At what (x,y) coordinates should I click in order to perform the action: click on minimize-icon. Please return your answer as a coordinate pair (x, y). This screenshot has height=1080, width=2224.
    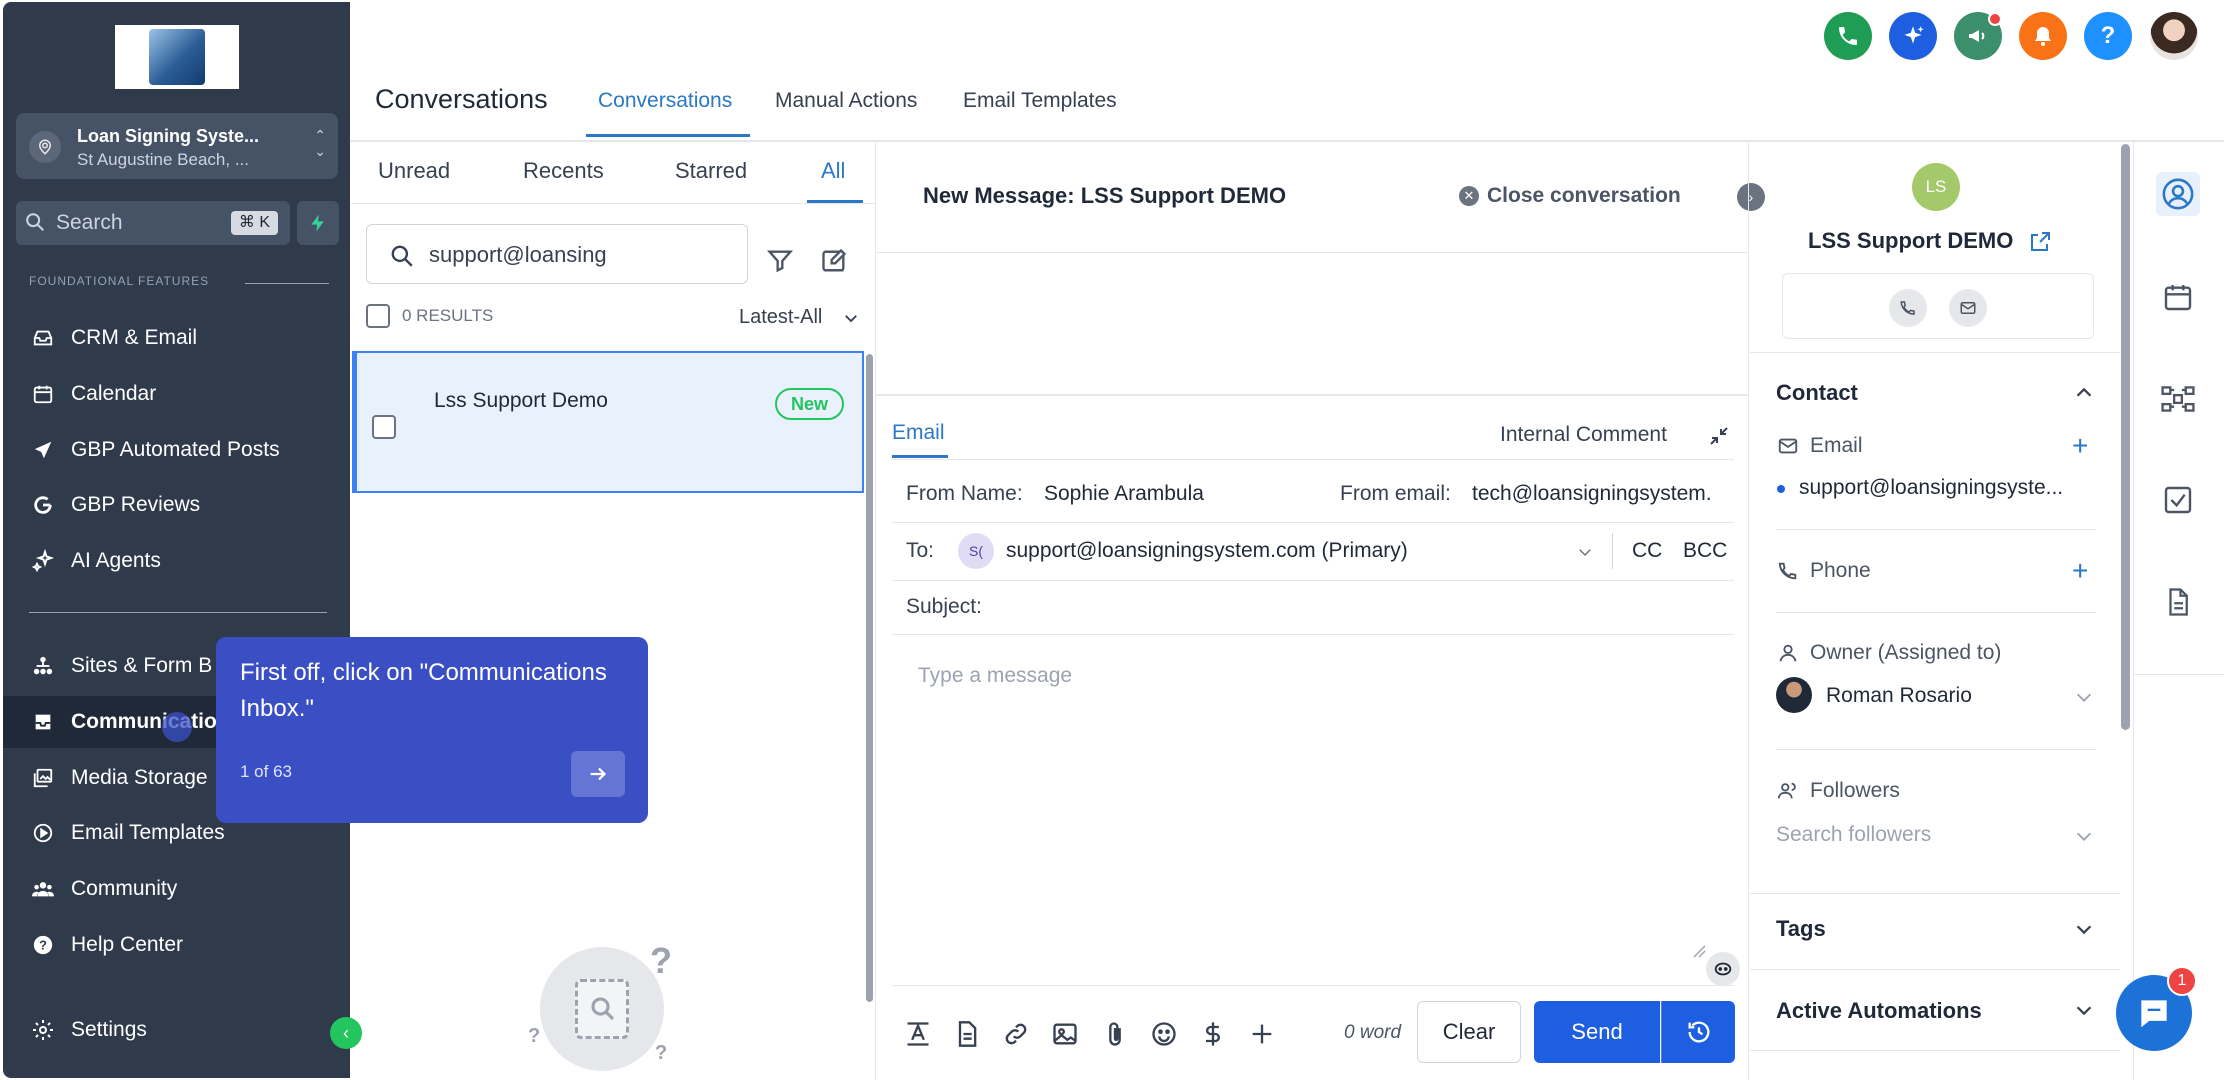
    Looking at the image, I should click on (1719, 436).